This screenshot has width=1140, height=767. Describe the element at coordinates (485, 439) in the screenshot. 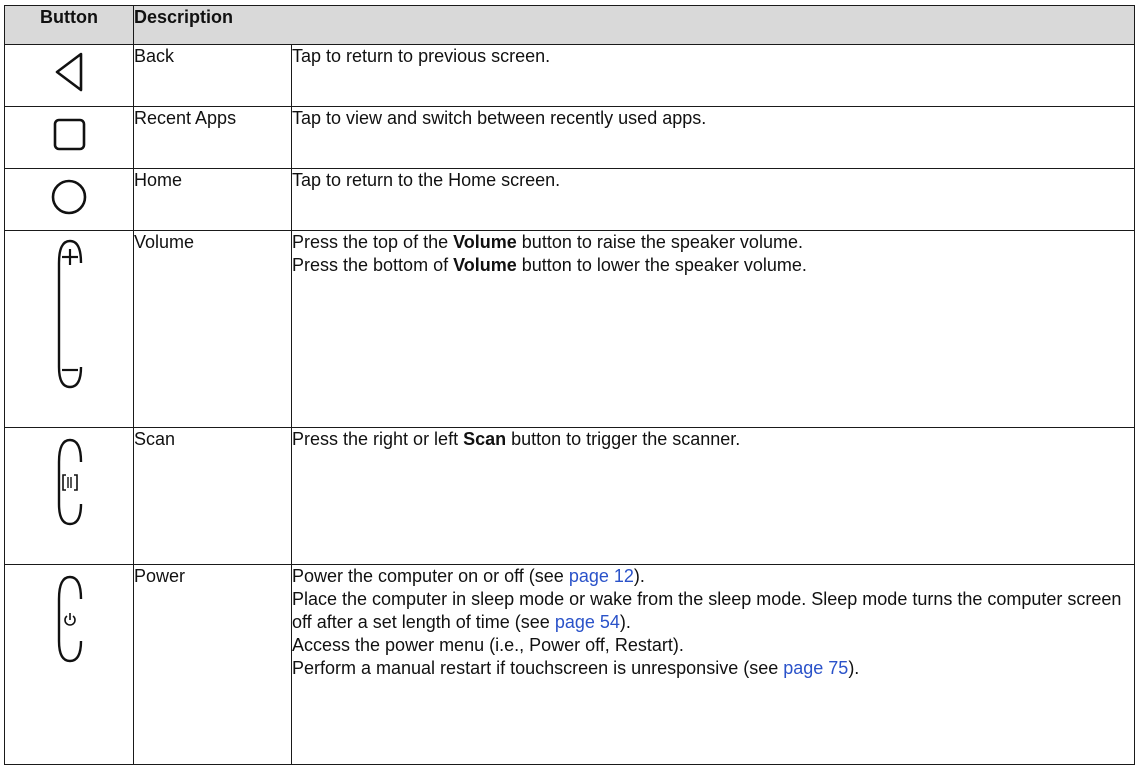

I see `bold-term: Scan` at that location.